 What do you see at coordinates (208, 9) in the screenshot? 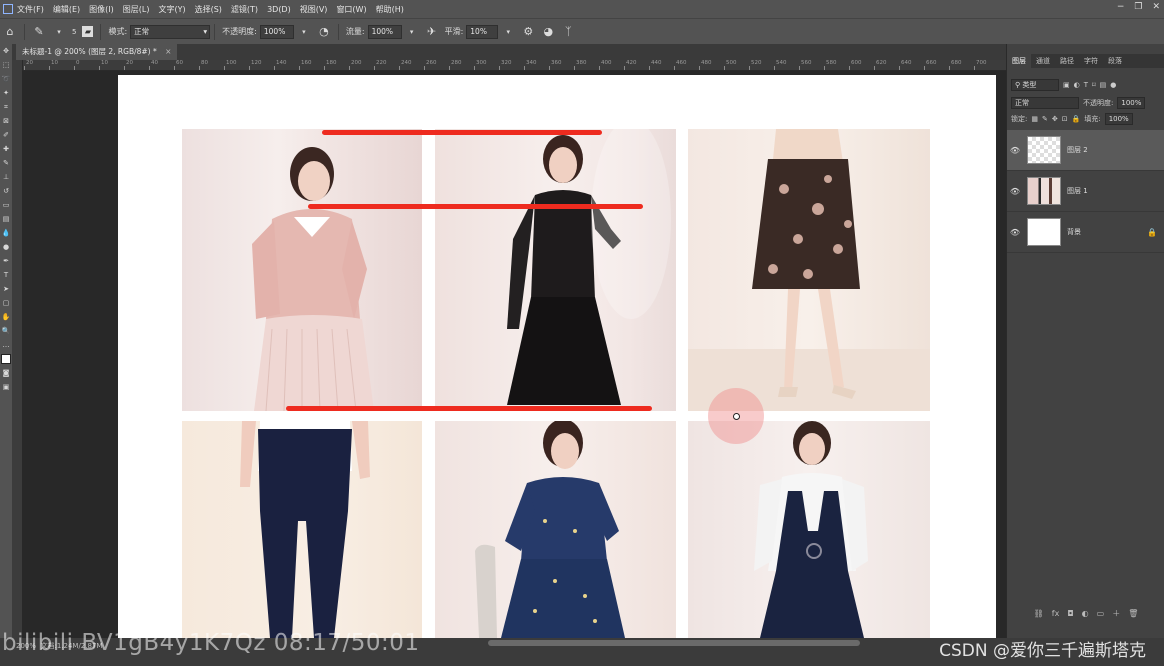
I see `menu-select: 选择(S)` at bounding box center [208, 9].